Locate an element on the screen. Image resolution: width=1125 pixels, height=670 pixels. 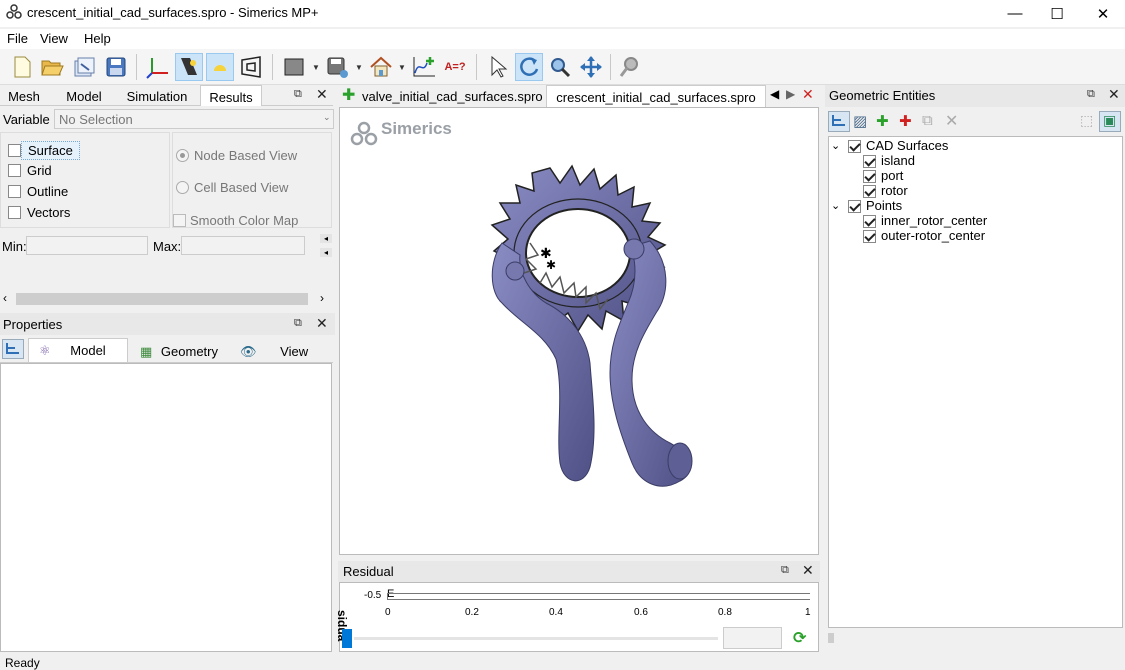
expression-button: A=? is located at coordinates (455, 67).